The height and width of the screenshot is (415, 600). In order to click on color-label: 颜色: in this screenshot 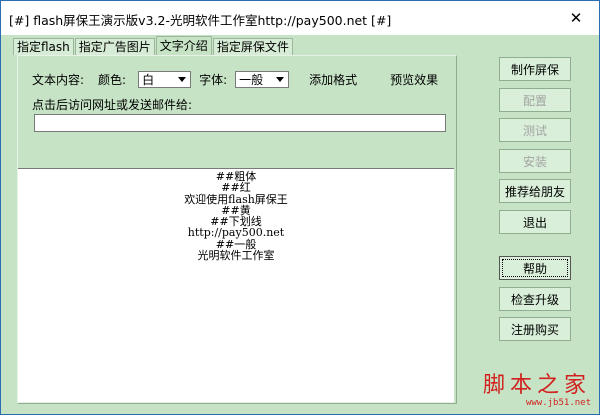, I will do `click(112, 79)`.